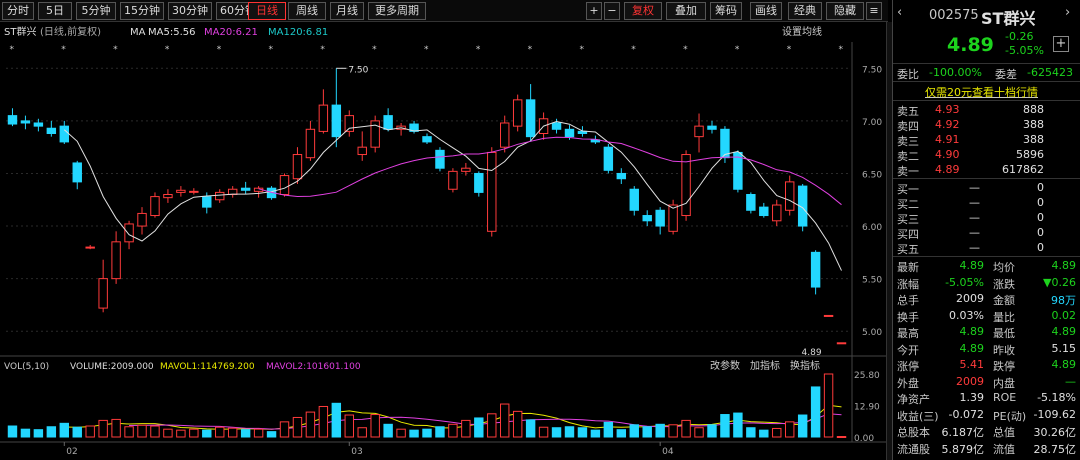 This screenshot has width=1080, height=460. Describe the element at coordinates (1050, 72) in the screenshot. I see `weicha-value: -625423` at that location.